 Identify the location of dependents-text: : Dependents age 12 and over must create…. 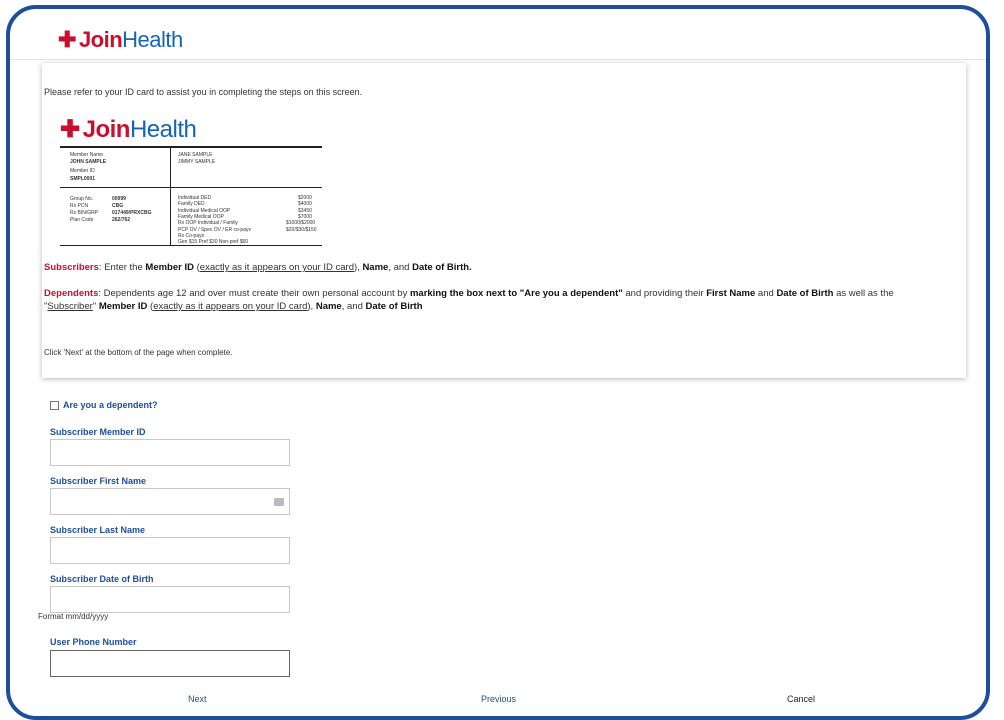
(254, 293).